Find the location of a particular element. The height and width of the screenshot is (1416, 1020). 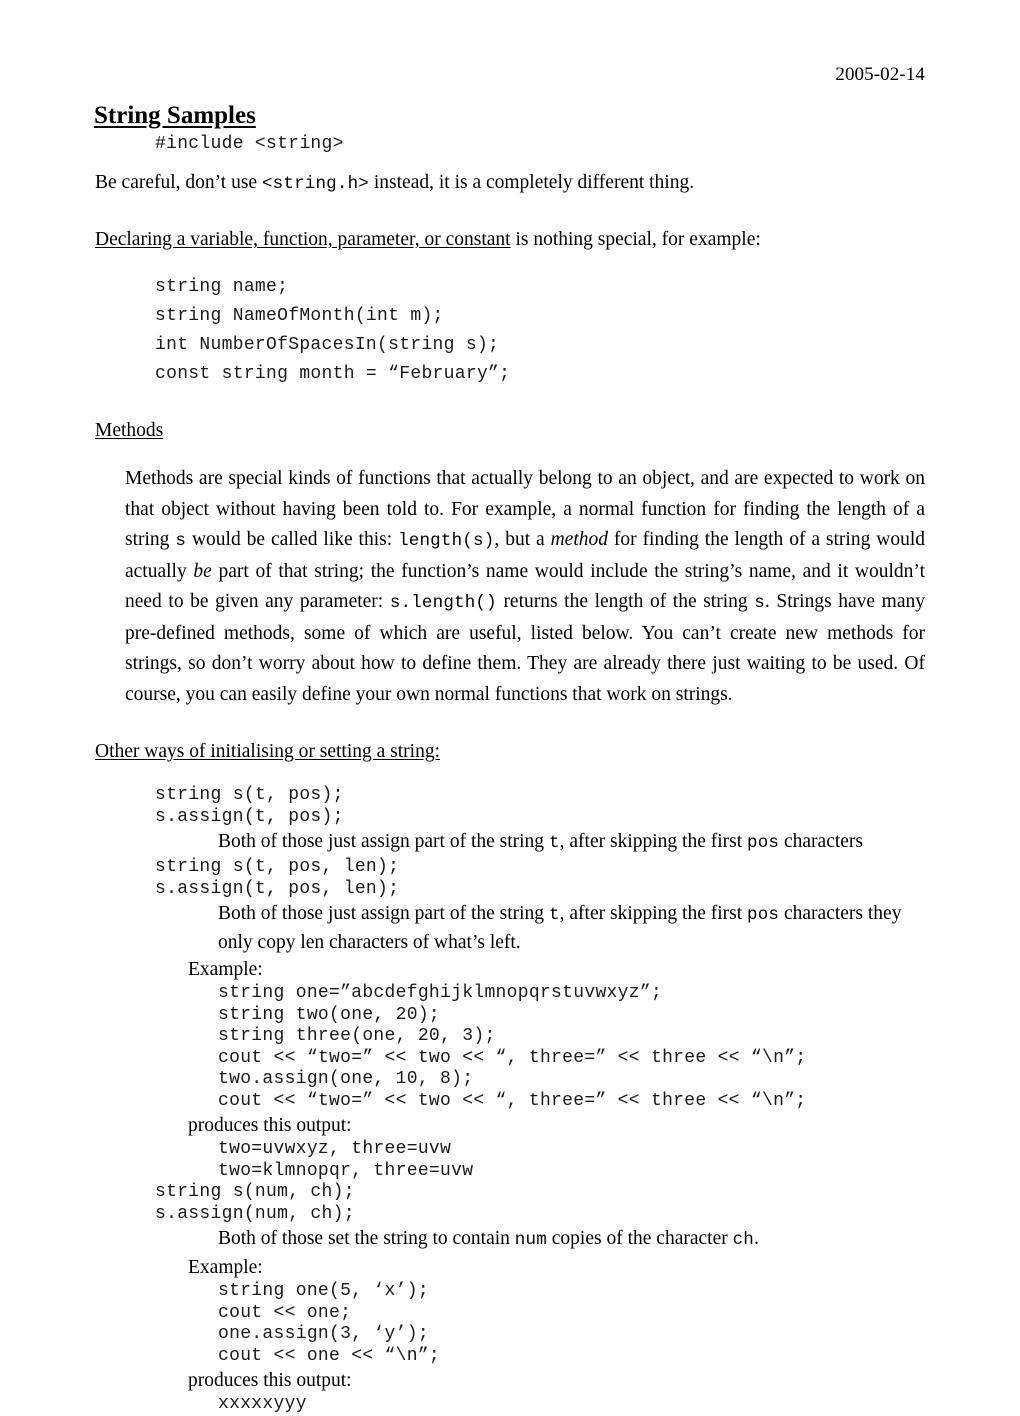

block3-desc-a: Both of those set the string to contain is located at coordinates (366, 1238).